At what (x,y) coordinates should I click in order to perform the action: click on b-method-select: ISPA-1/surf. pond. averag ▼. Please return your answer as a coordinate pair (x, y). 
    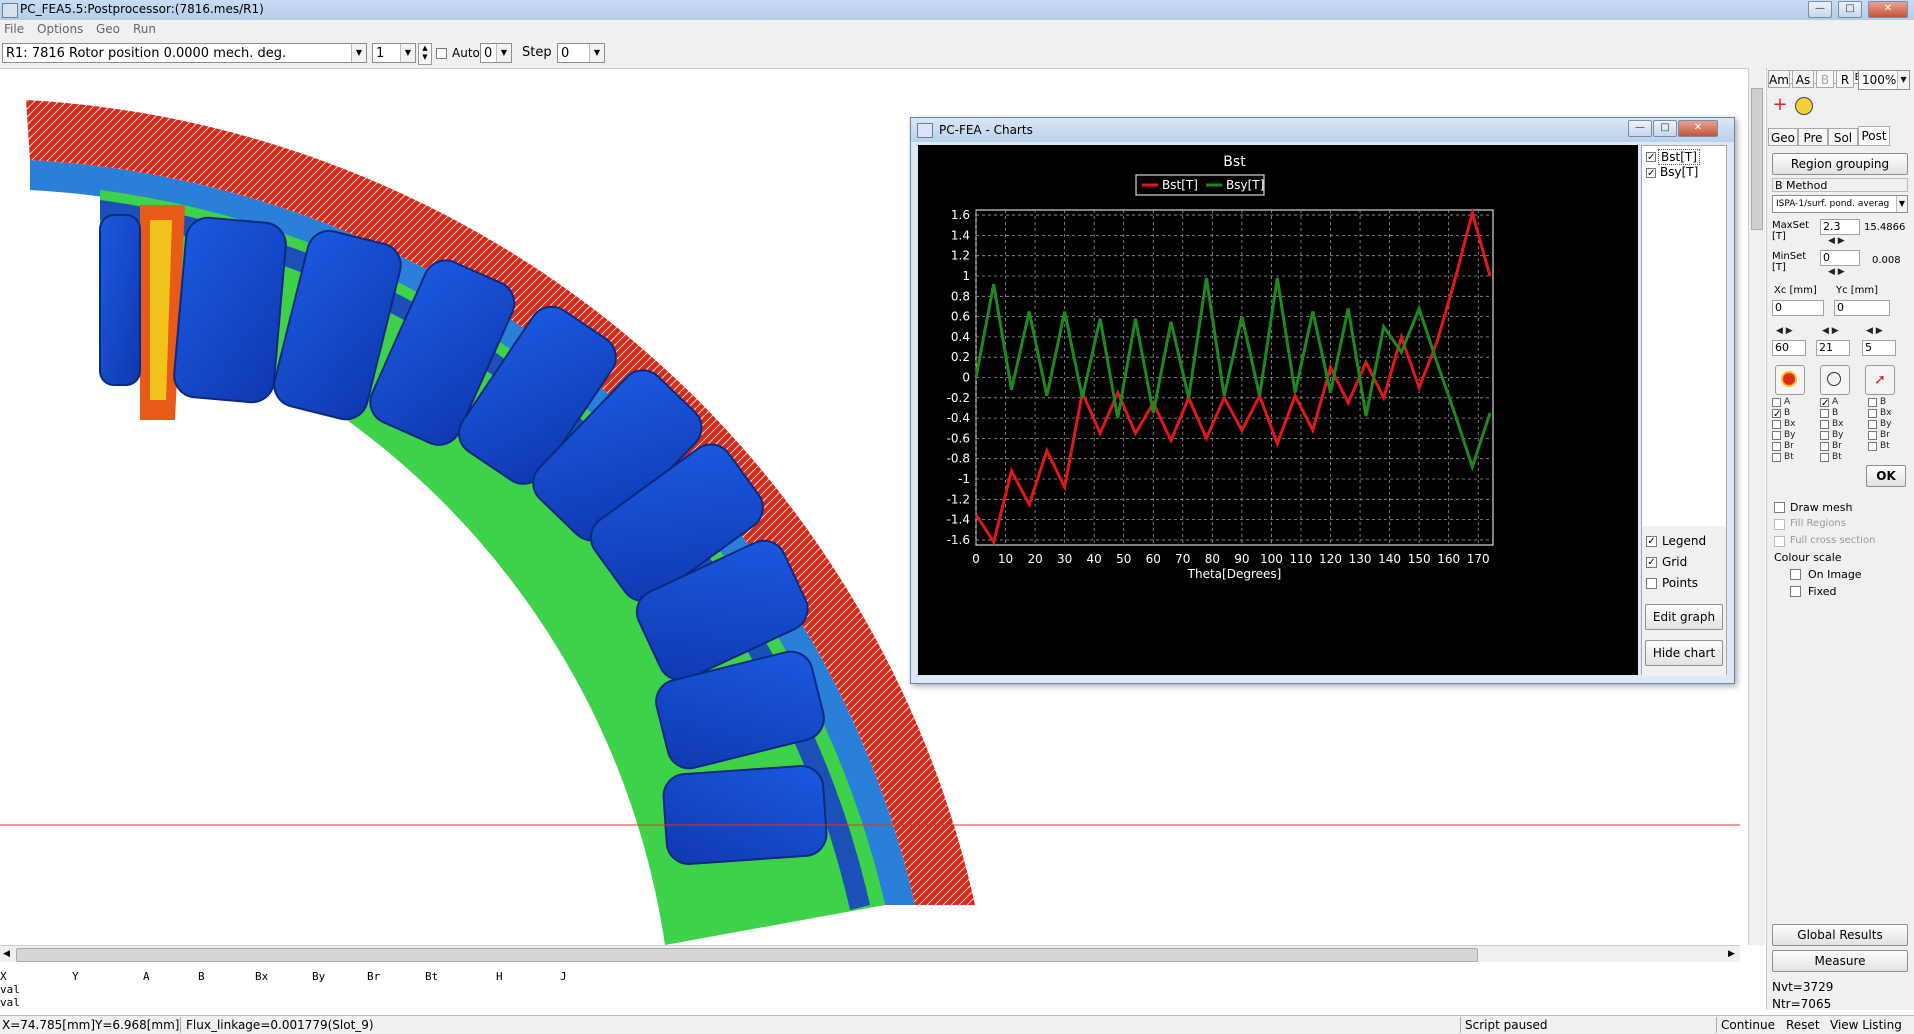
    Looking at the image, I should click on (1840, 204).